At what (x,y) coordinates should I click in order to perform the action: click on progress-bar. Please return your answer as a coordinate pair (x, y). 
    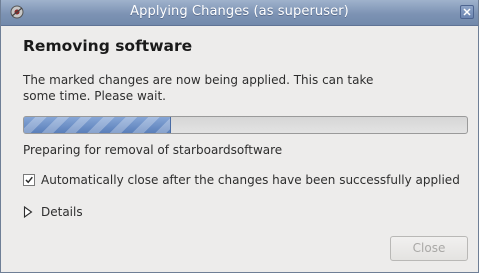
    Looking at the image, I should click on (245, 125).